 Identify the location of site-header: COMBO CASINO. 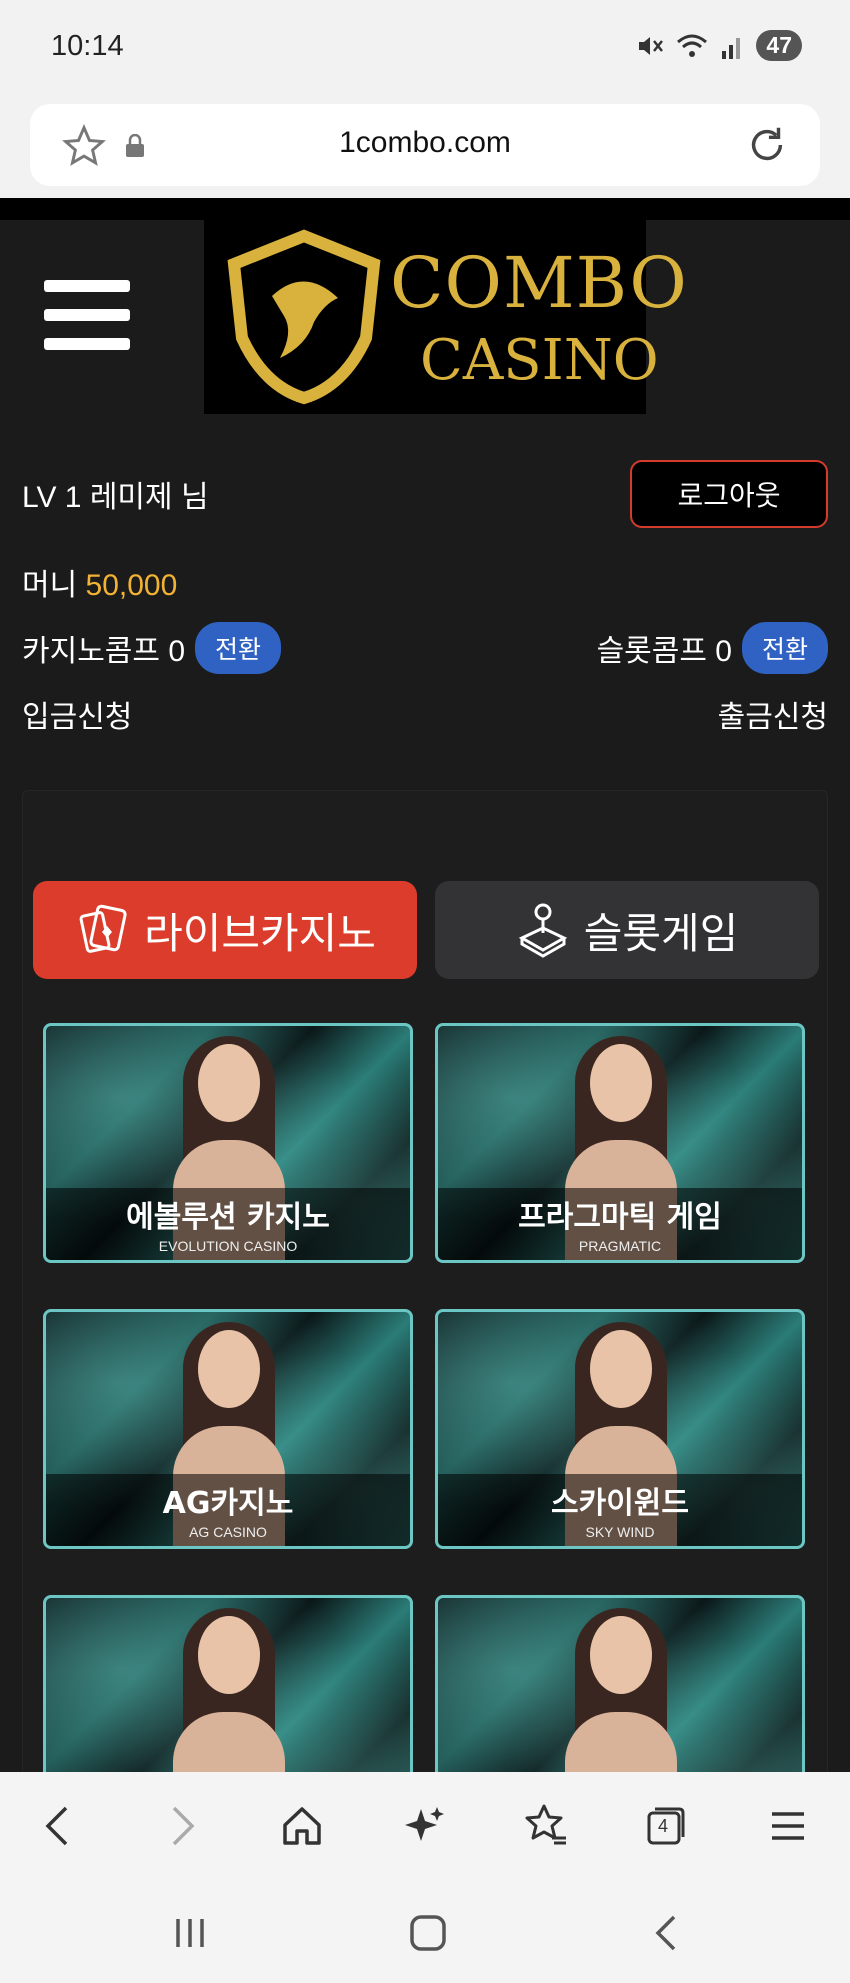
(425, 320).